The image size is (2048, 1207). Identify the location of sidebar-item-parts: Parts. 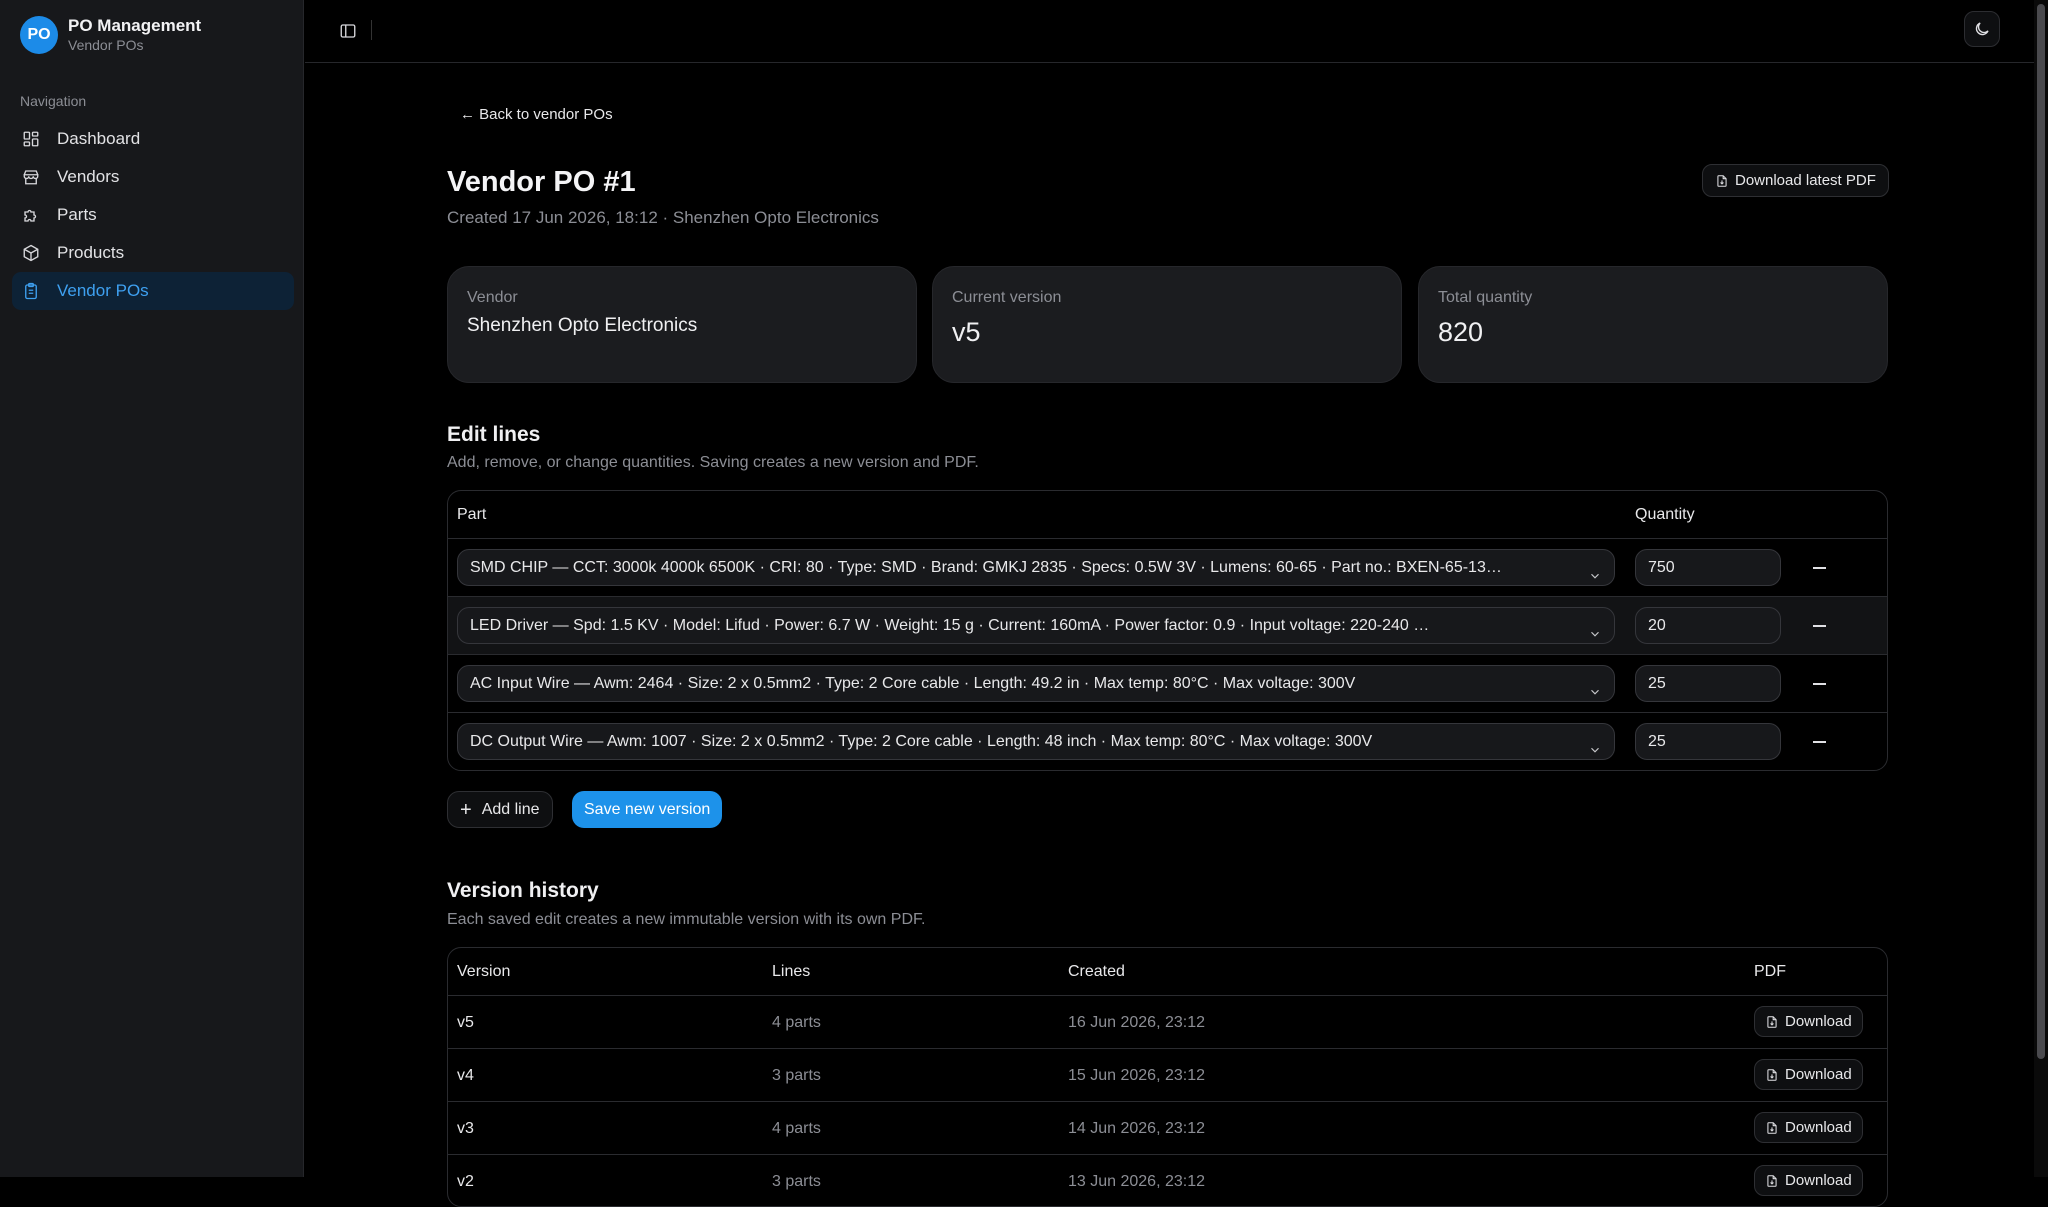
(153, 215).